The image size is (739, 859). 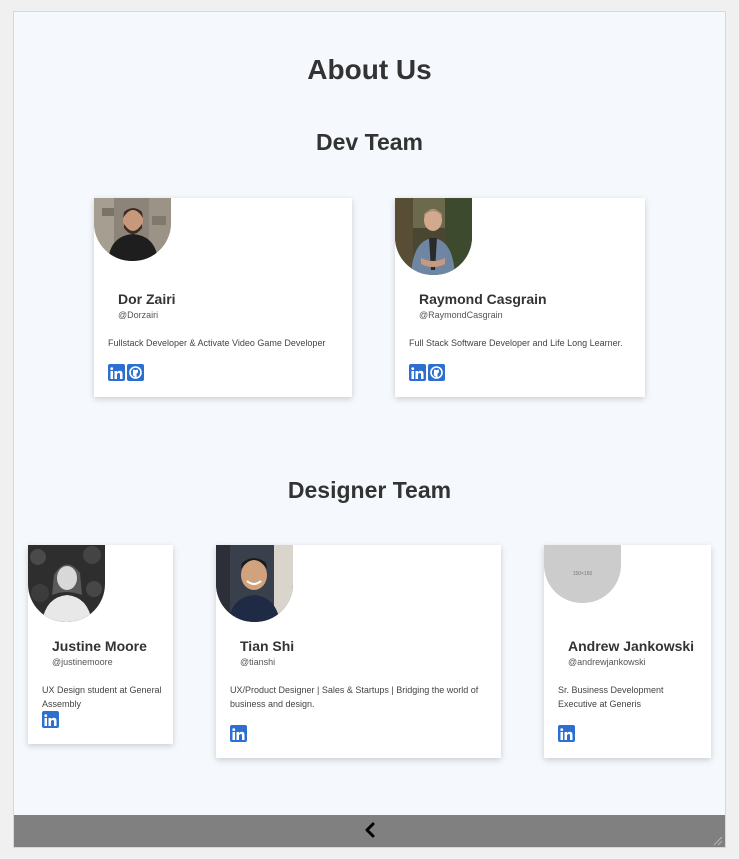 I want to click on member-name: Andrew Jankowski, so click(x=631, y=646).